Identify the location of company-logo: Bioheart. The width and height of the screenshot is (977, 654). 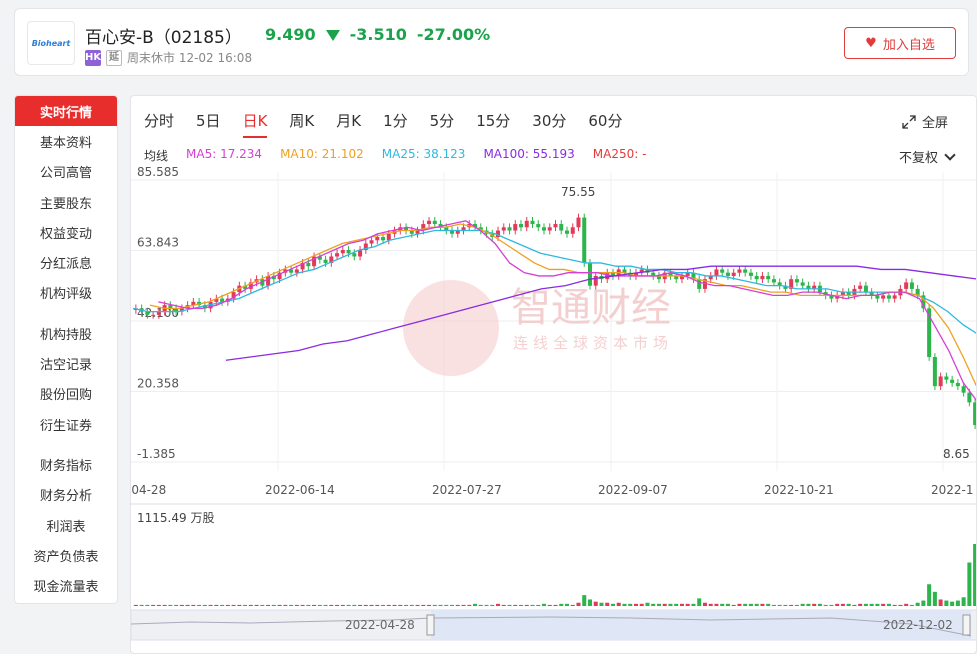
(51, 43).